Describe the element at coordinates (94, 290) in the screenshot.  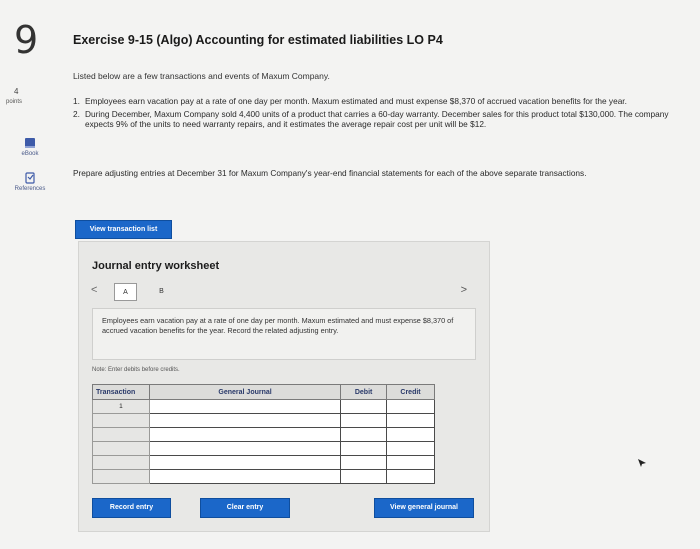
I see `prev-arrow-icon: <` at that location.